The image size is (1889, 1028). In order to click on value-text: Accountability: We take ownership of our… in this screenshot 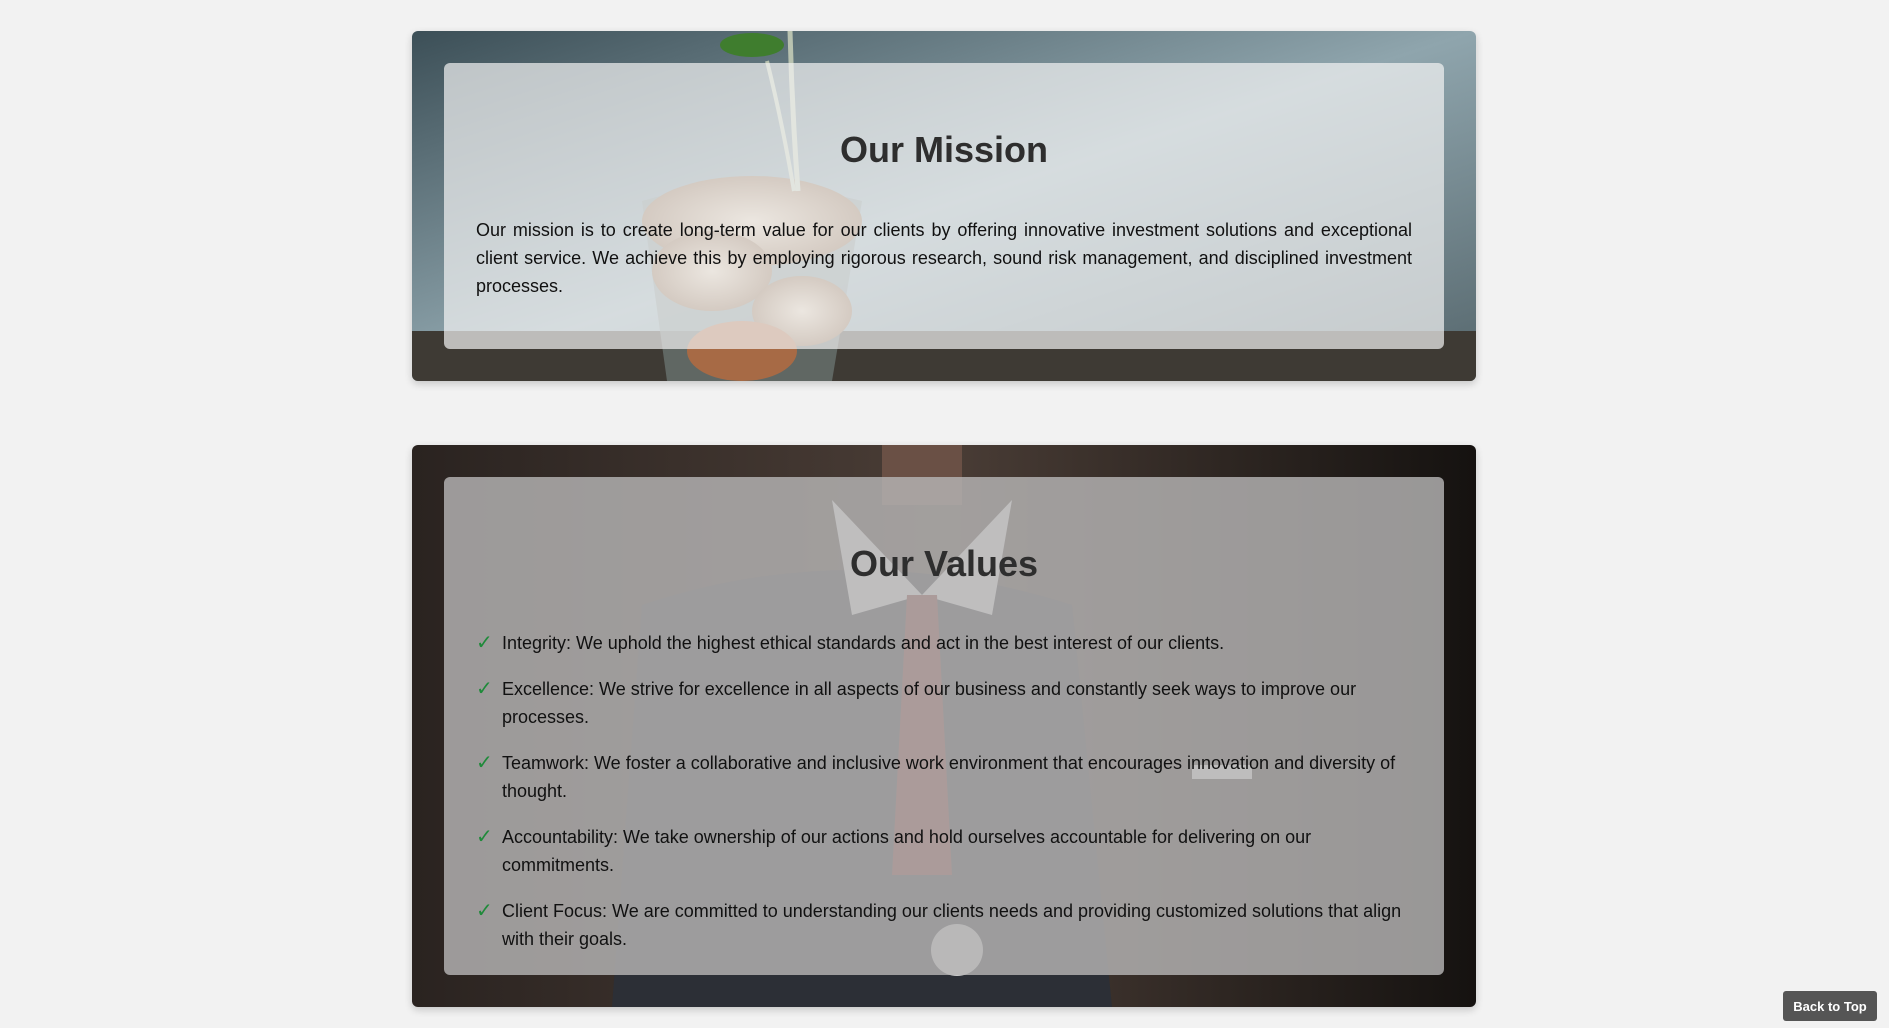, I will do `click(907, 851)`.